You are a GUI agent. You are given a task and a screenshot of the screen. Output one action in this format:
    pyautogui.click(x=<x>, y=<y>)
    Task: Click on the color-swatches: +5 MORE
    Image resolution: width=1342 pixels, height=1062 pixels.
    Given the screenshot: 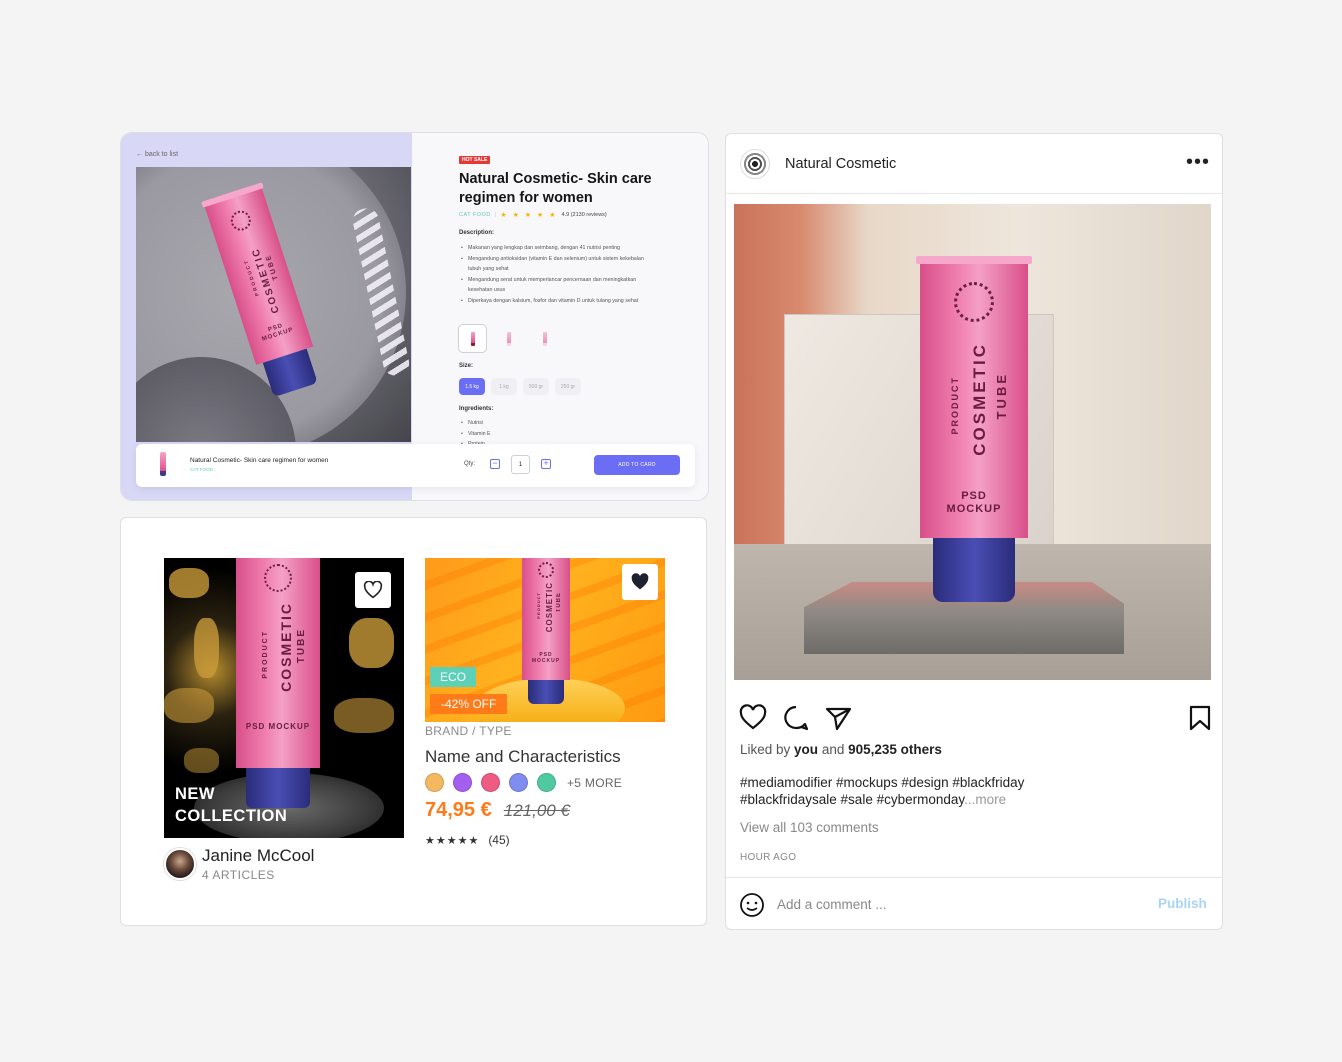 What is the action you would take?
    pyautogui.click(x=523, y=782)
    